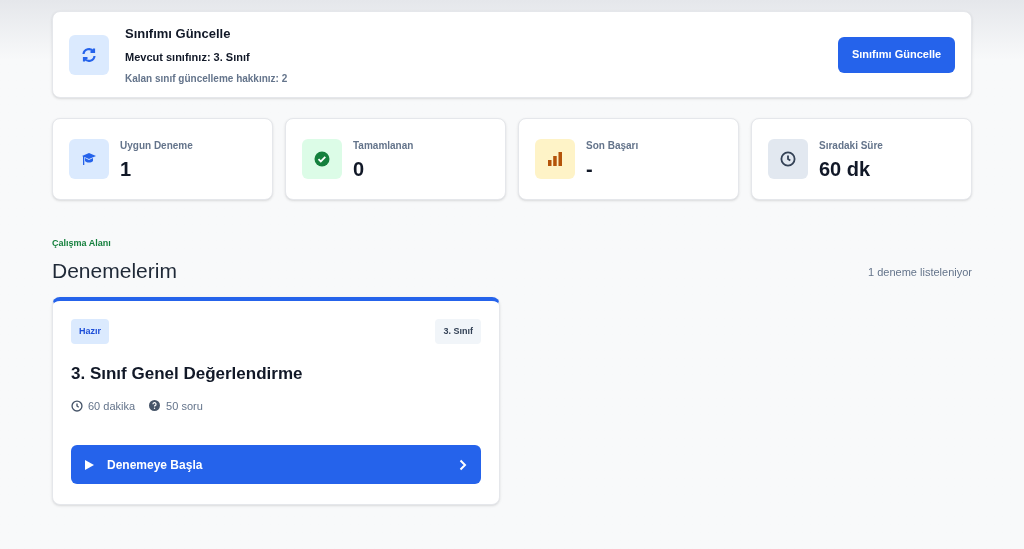 This screenshot has width=1024, height=549. Describe the element at coordinates (383, 145) in the screenshot. I see `stat-label: Tamamlanan` at that location.